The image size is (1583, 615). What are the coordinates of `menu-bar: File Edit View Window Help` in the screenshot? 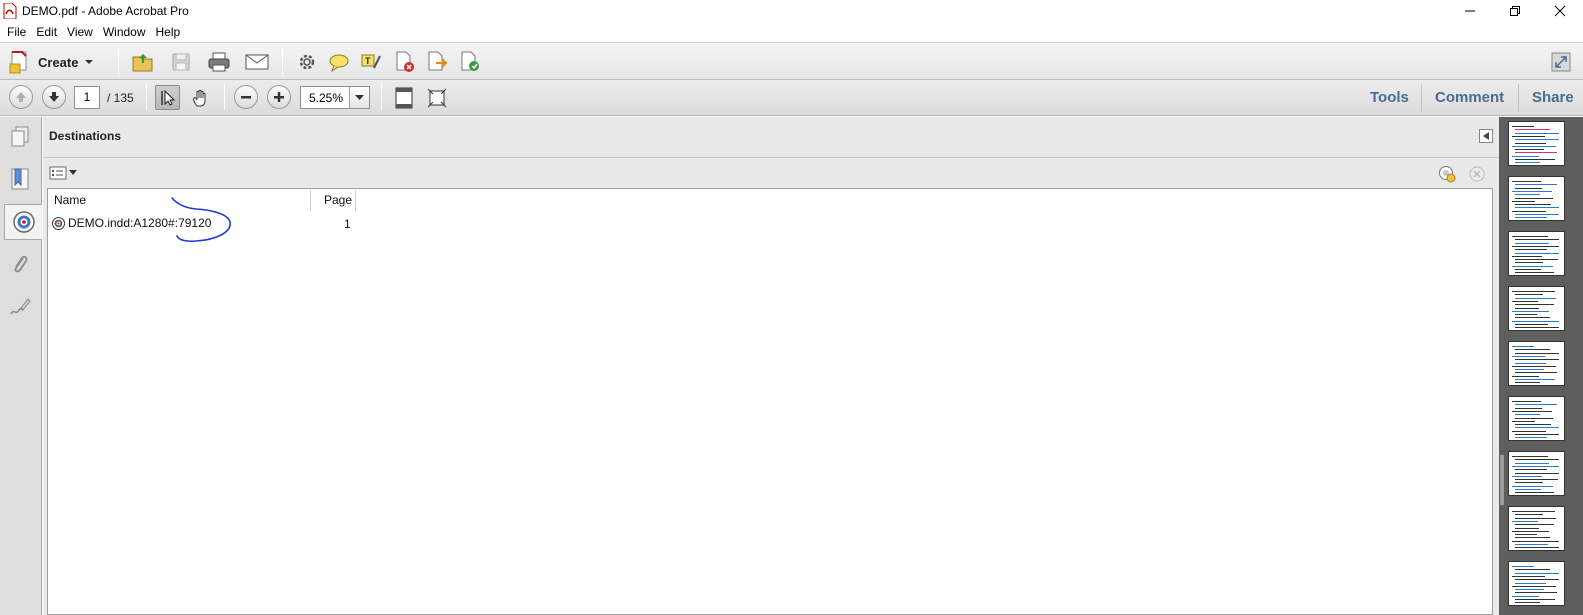 It's located at (791, 32).